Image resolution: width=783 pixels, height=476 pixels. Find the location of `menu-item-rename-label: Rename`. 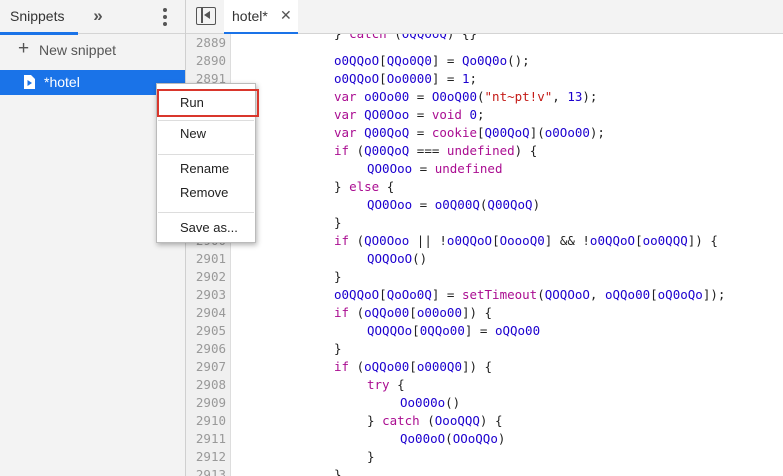

menu-item-rename-label: Rename is located at coordinates (205, 168).